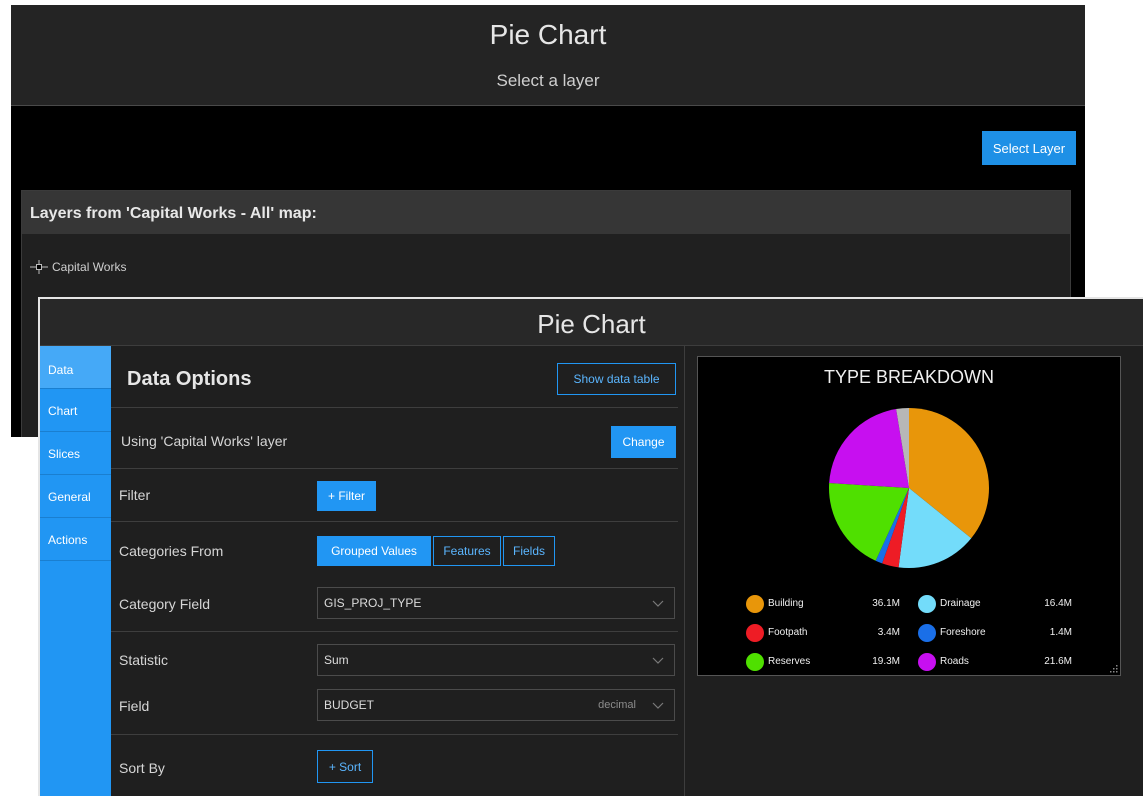 Image resolution: width=1143 pixels, height=796 pixels. Describe the element at coordinates (394, 765) in the screenshot. I see `sort-row: Sort By + Sort` at that location.